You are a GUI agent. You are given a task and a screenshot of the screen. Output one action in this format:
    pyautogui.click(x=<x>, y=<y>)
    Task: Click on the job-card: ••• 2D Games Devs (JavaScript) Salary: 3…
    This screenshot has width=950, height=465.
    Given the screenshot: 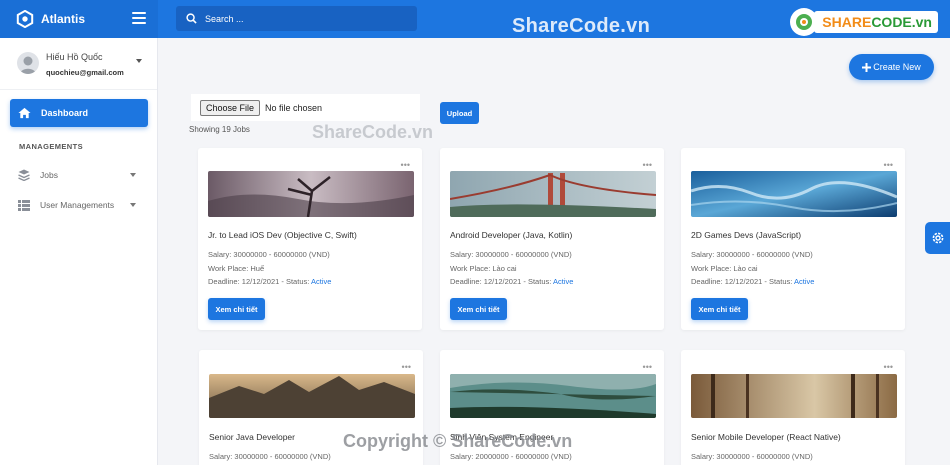 What is the action you would take?
    pyautogui.click(x=793, y=239)
    